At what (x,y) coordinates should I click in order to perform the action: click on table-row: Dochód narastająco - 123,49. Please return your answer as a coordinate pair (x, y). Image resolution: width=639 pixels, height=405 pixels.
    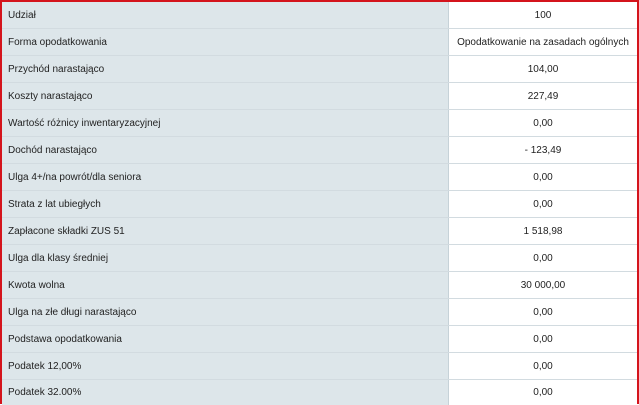
    Looking at the image, I should click on (319, 150).